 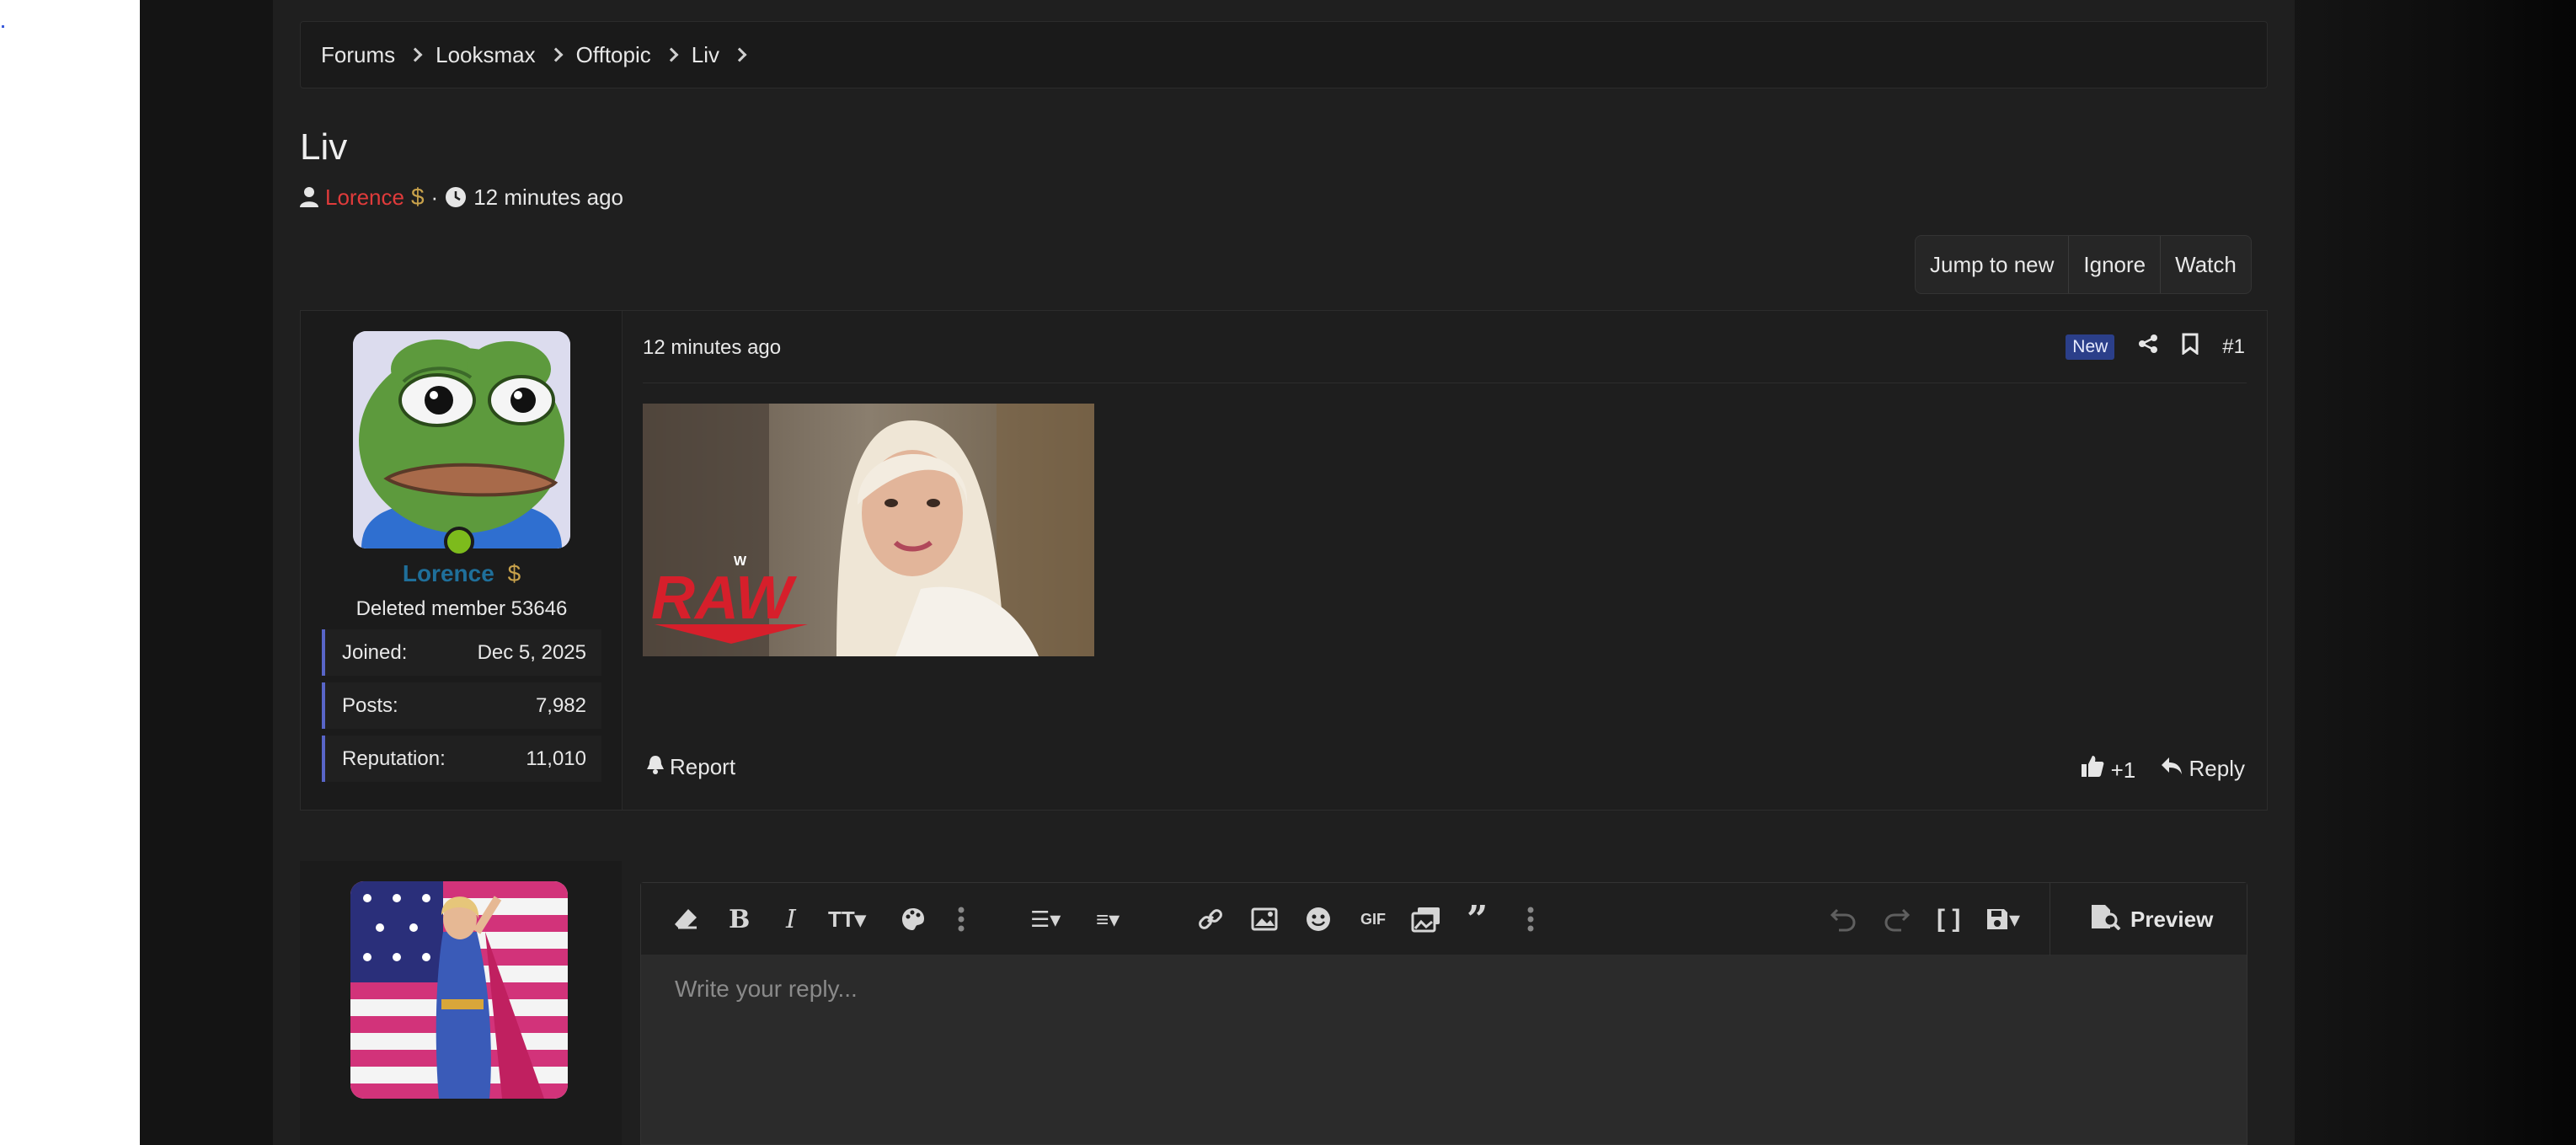 I want to click on like-button: +1, so click(x=2108, y=769).